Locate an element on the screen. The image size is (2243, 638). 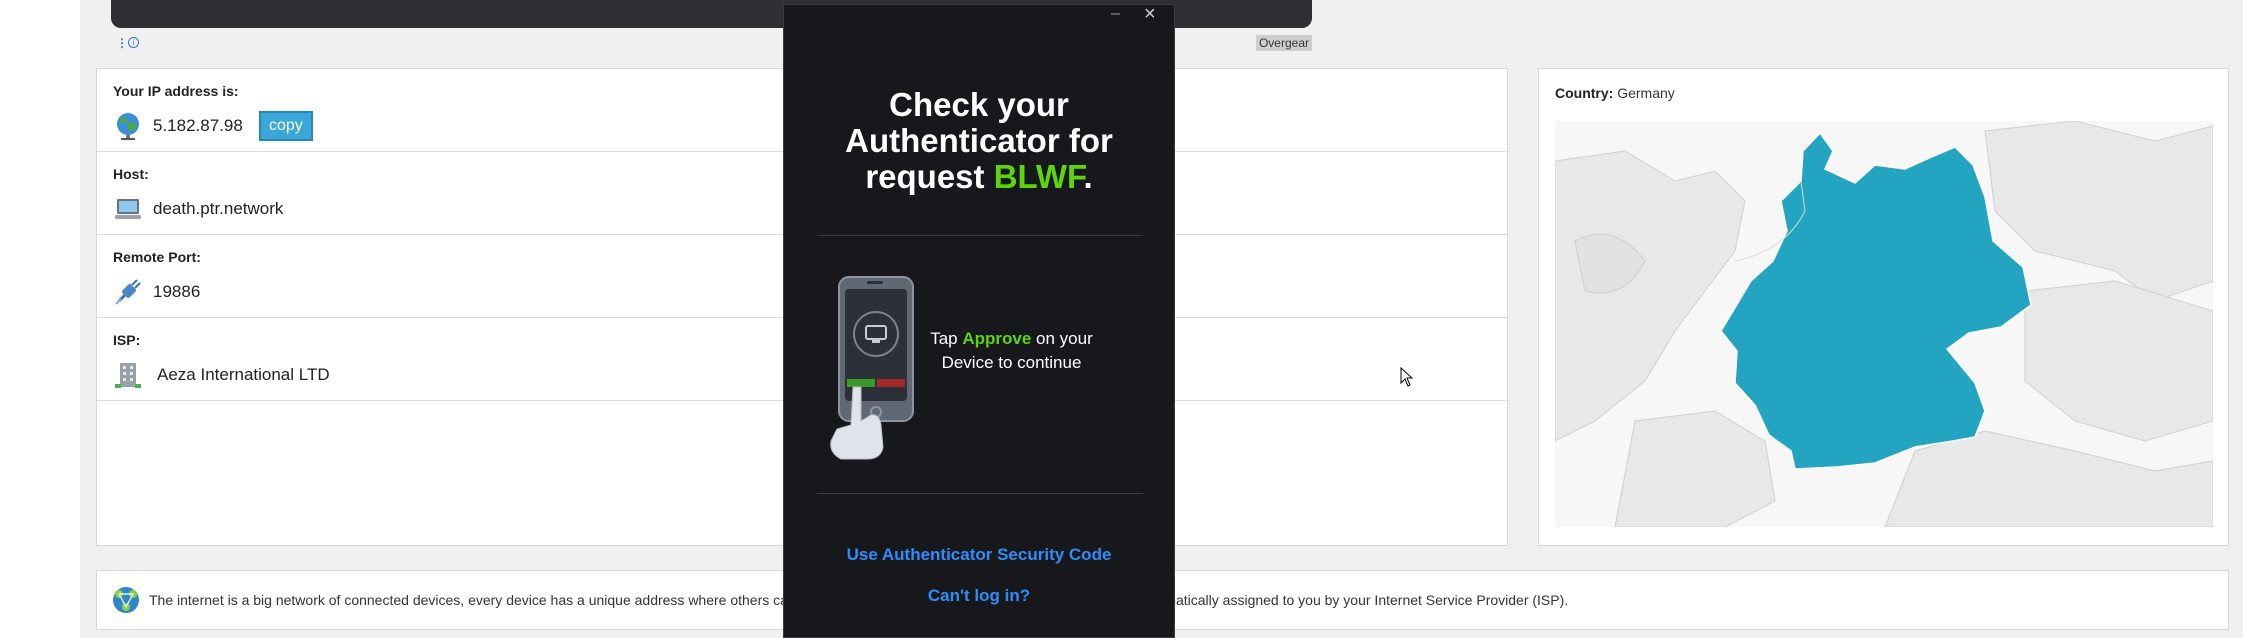
country-value: Germany is located at coordinates (1646, 93).